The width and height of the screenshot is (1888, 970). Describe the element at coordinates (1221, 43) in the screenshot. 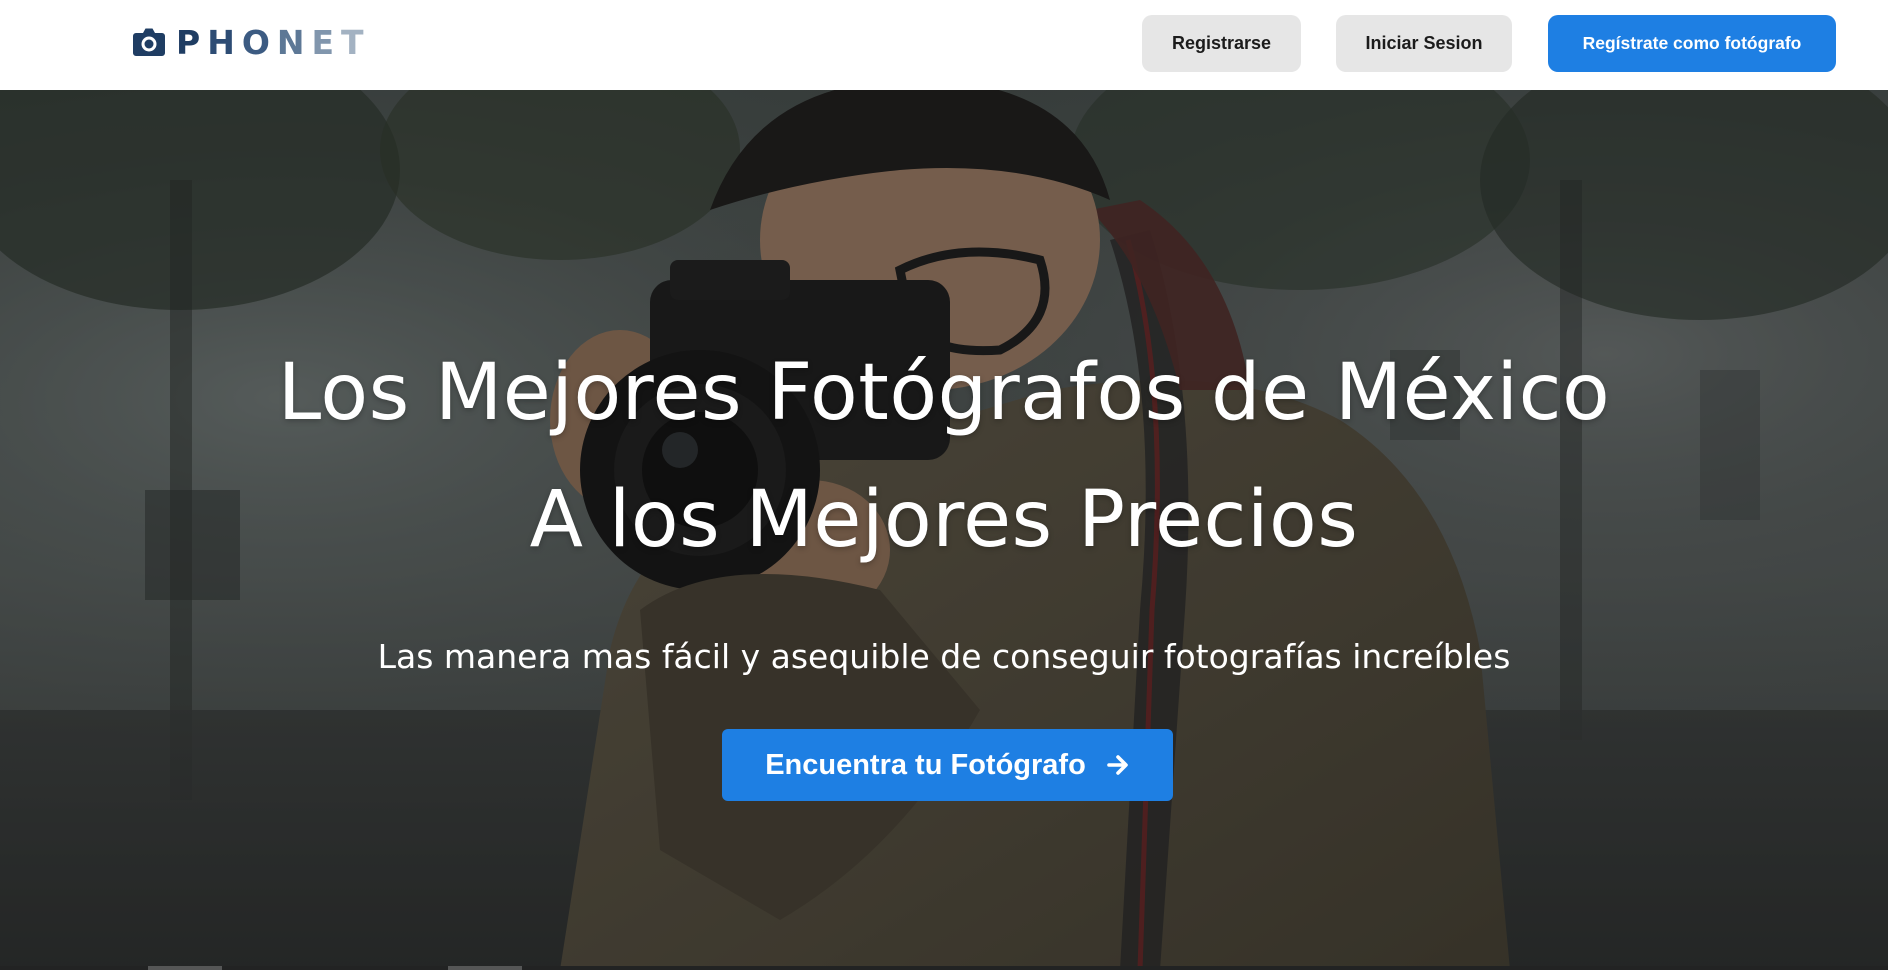

I see `register-button: Registrarse` at that location.